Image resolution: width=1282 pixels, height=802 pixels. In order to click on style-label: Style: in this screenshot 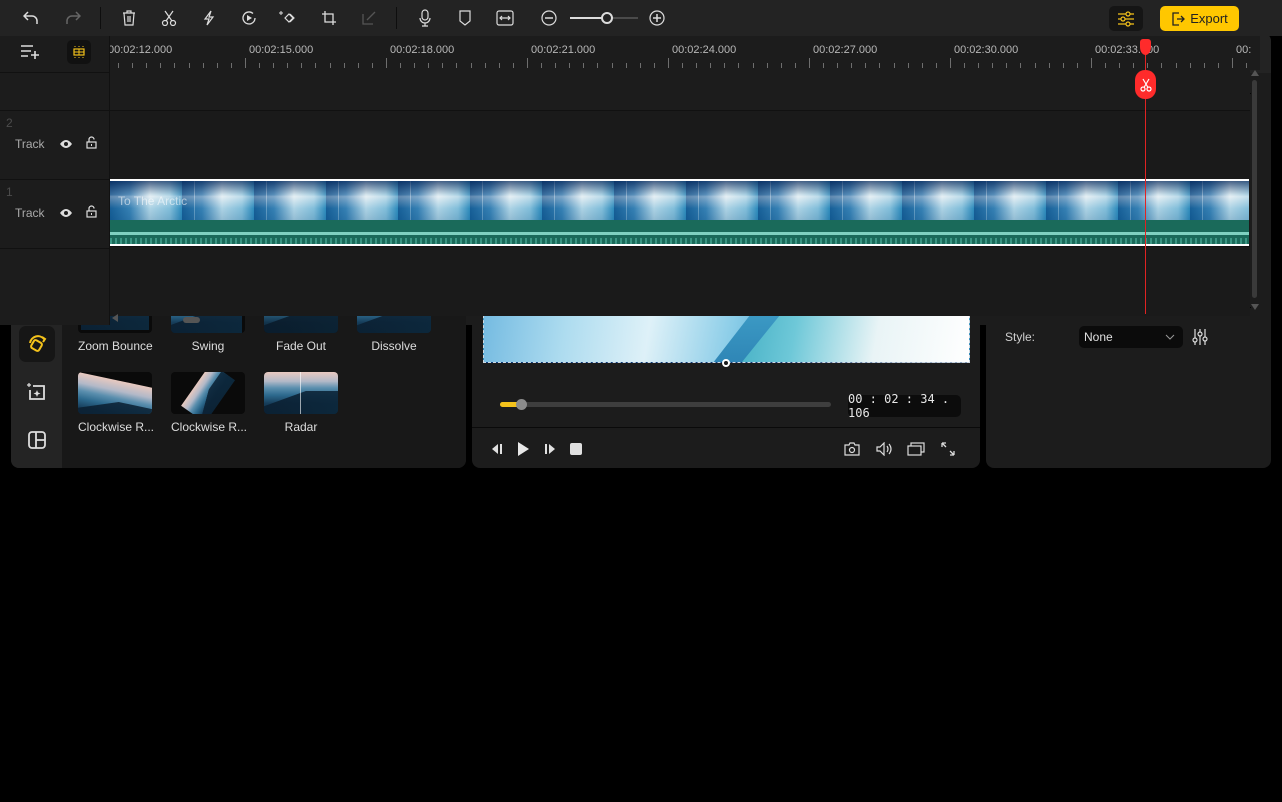, I will do `click(1020, 337)`.